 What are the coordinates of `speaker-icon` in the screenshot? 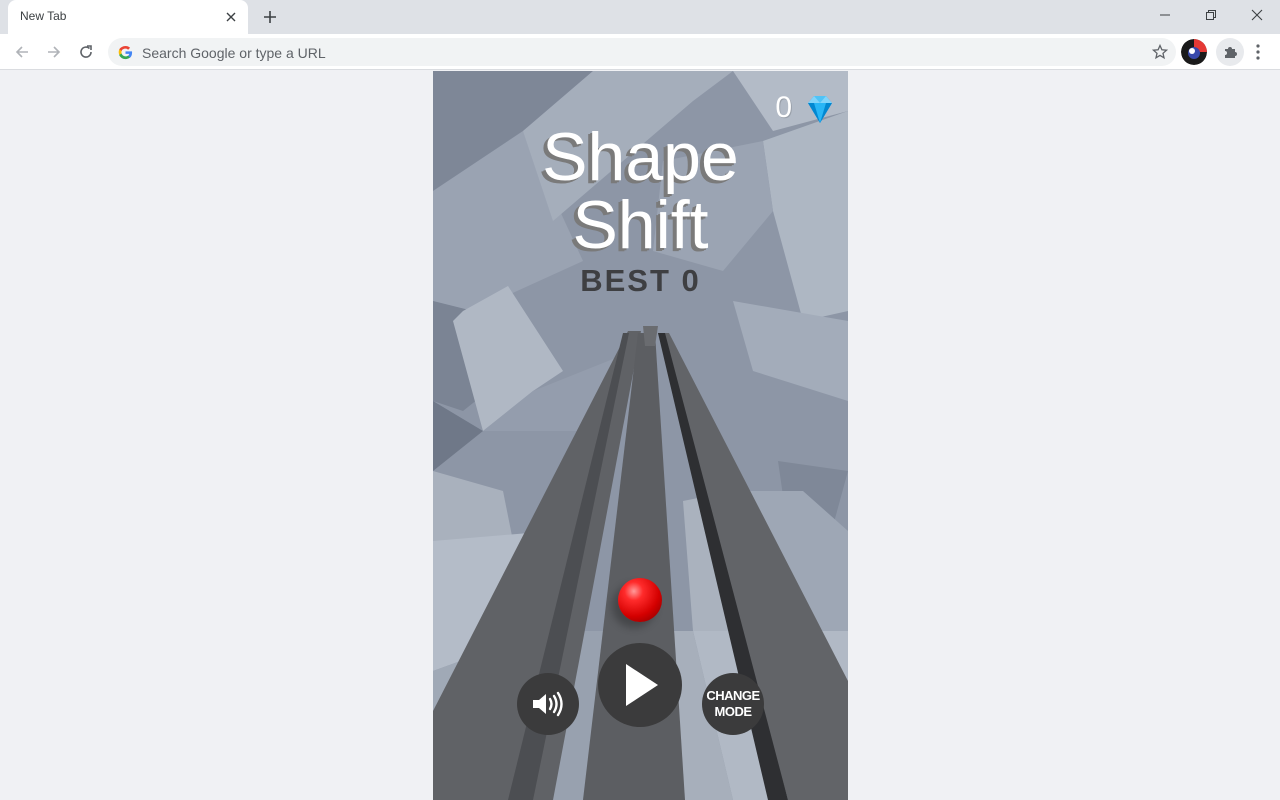 It's located at (548, 704).